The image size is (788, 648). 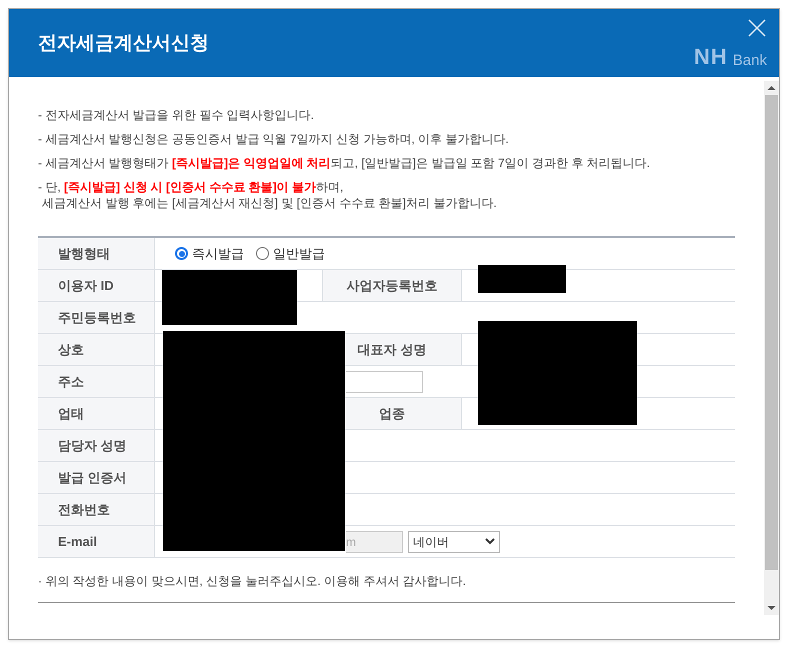 What do you see at coordinates (96, 445) in the screenshot?
I see `row-label: 담당자 성명` at bounding box center [96, 445].